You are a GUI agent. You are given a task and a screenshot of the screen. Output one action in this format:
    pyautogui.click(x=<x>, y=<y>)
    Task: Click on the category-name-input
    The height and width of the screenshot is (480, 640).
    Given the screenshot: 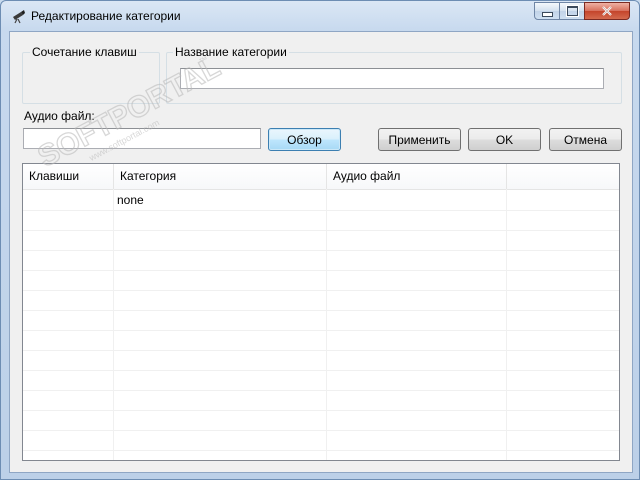 What is the action you would take?
    pyautogui.click(x=392, y=78)
    